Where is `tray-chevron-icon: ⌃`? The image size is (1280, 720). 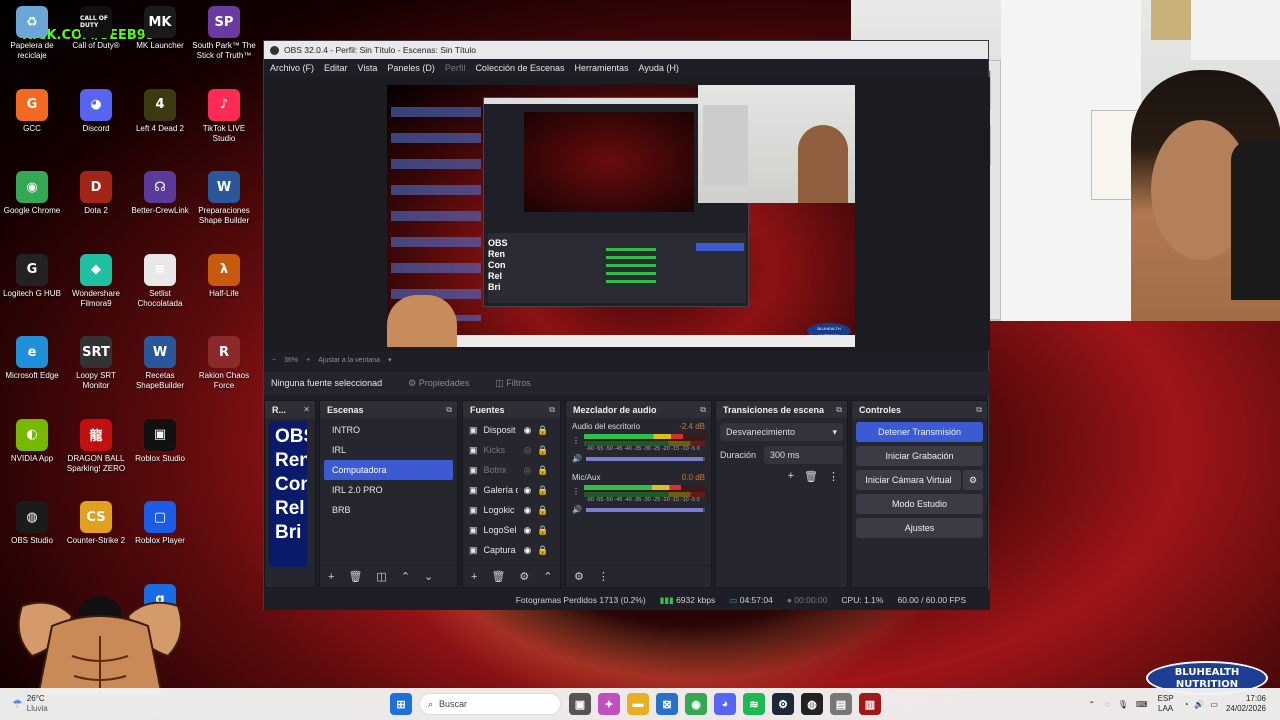 tray-chevron-icon: ⌃ is located at coordinates (1091, 704).